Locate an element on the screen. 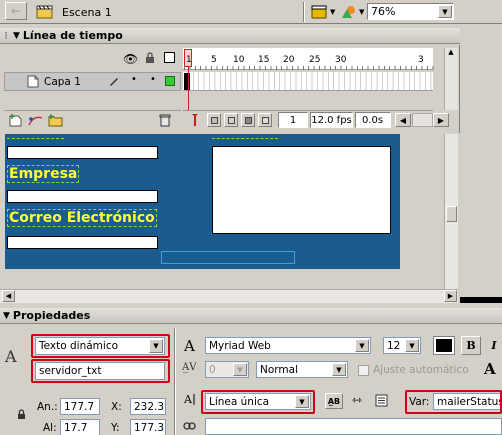 The image size is (502, 435). add-motion-guide-icon is located at coordinates (36, 120).